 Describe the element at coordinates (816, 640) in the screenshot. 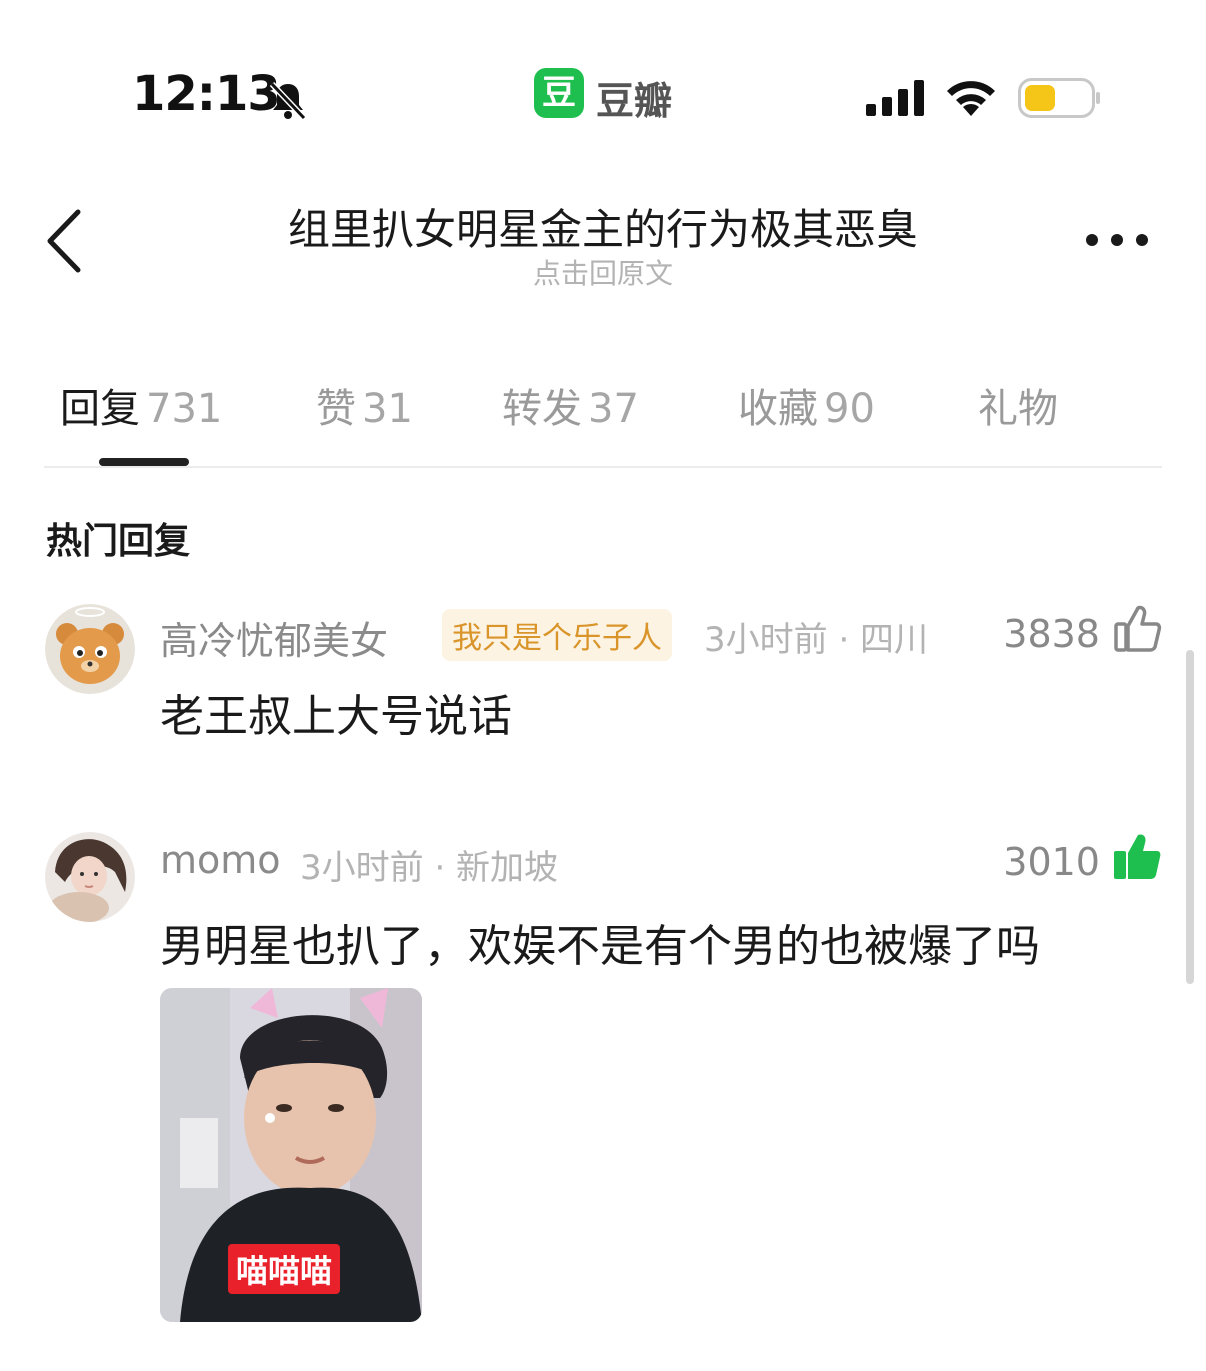

I see `comment-meta: 3小时前 · 四川` at that location.